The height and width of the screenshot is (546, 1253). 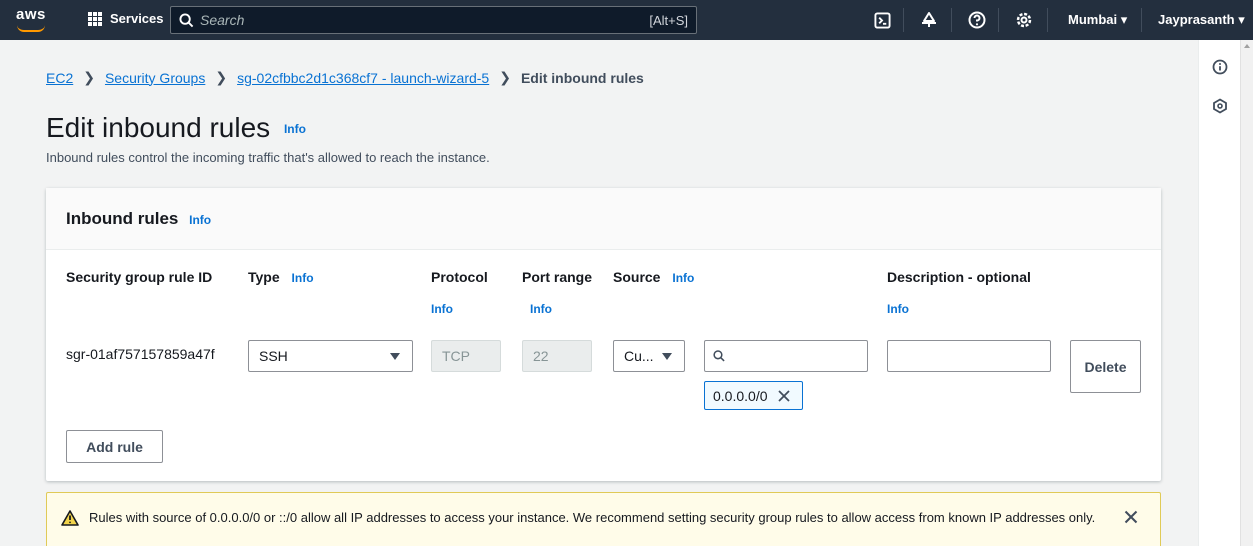 I want to click on rule-id-value: sgr-01af757157859a47f, so click(x=140, y=354).